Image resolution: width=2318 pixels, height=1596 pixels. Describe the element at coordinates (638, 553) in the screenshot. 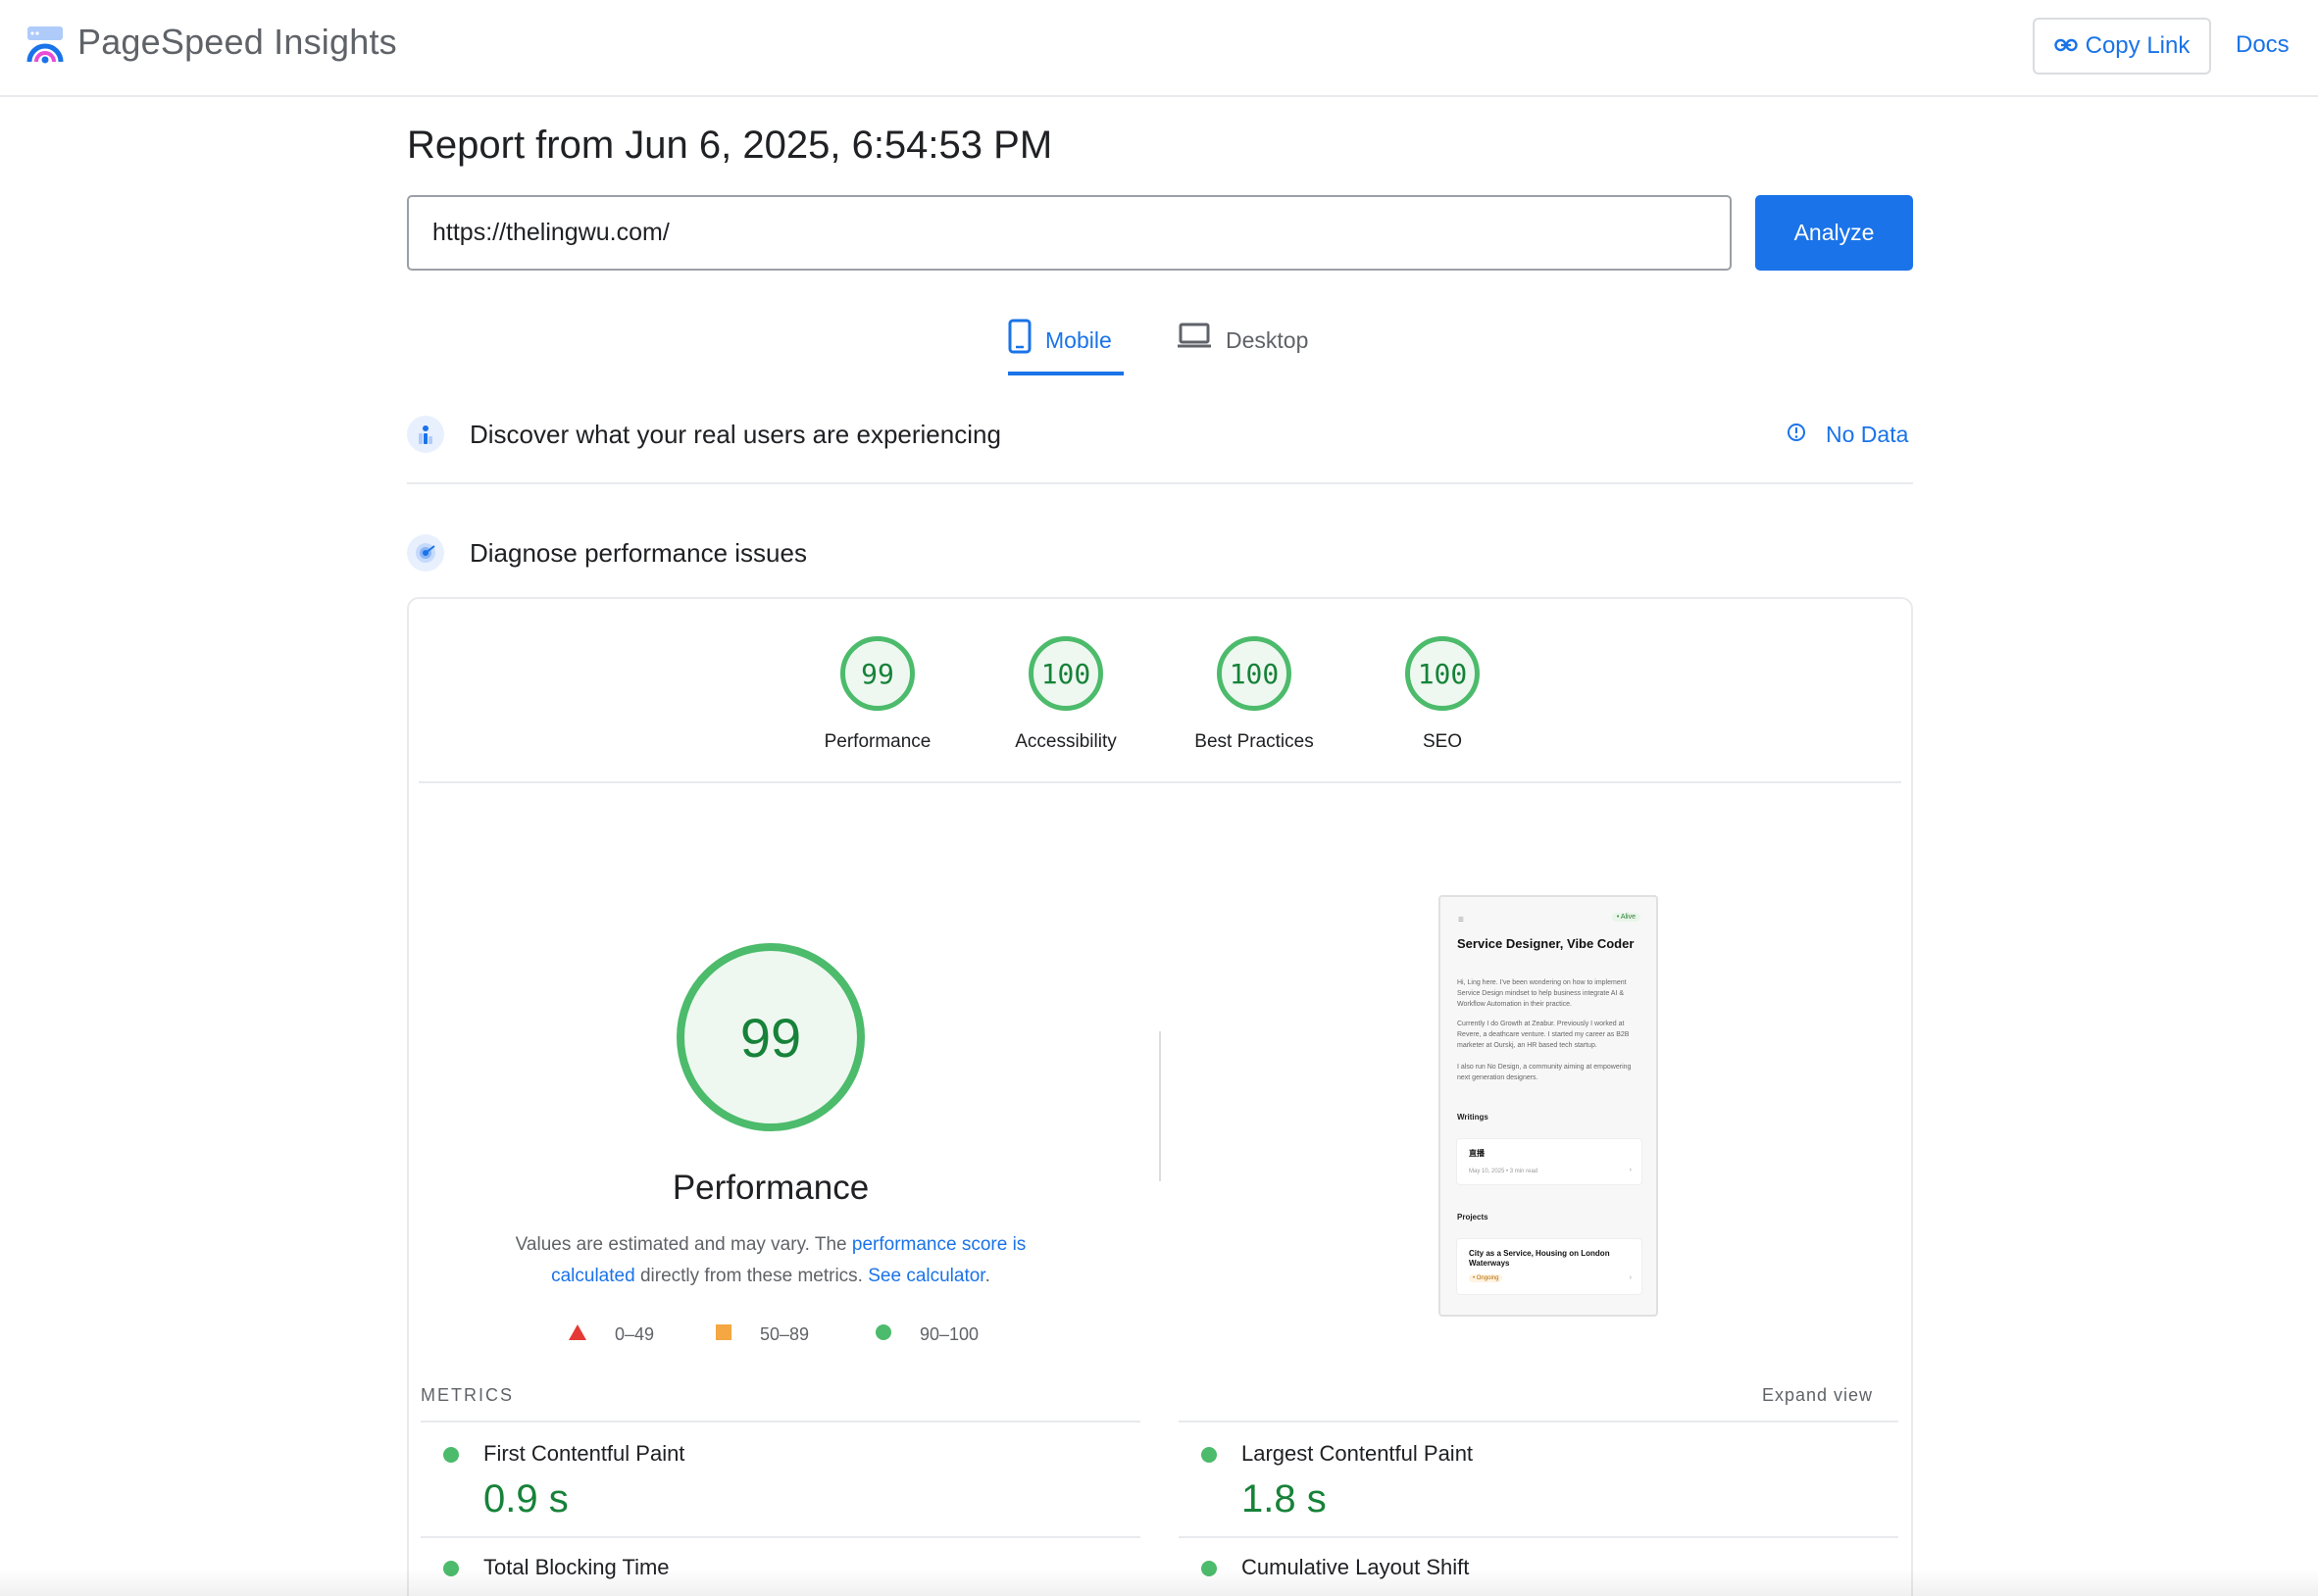

I see `diagnose-title: Diagnose performance issues` at that location.